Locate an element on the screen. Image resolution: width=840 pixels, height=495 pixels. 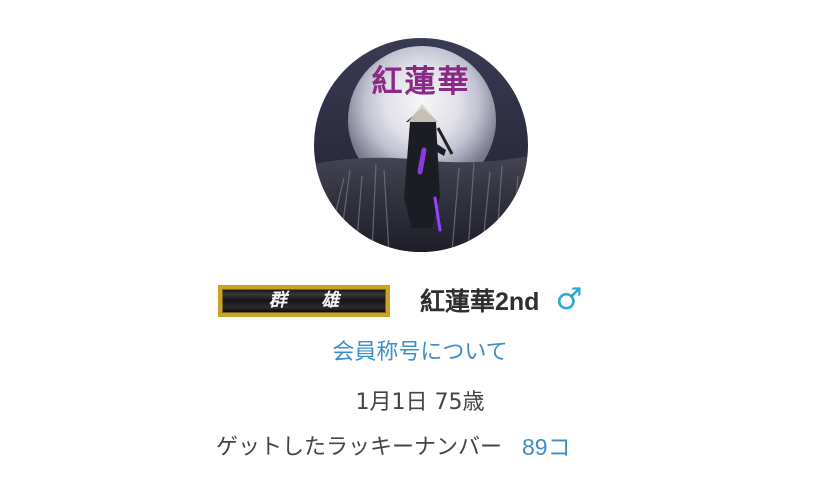
lucky-number-label: ゲットしたラッキーナンバー is located at coordinates (359, 447).